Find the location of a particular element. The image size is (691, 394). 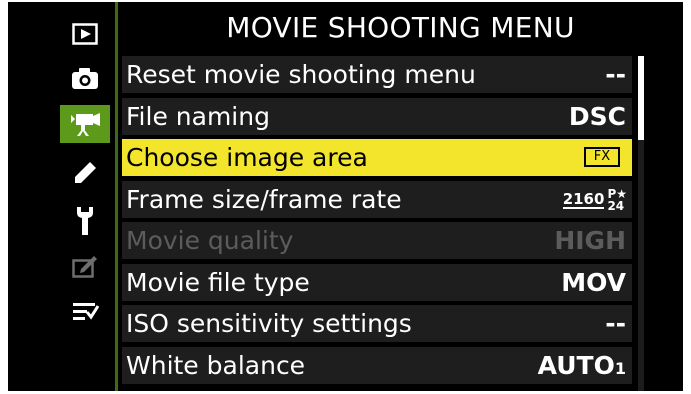

menu-item-label: White balance is located at coordinates (216, 365).